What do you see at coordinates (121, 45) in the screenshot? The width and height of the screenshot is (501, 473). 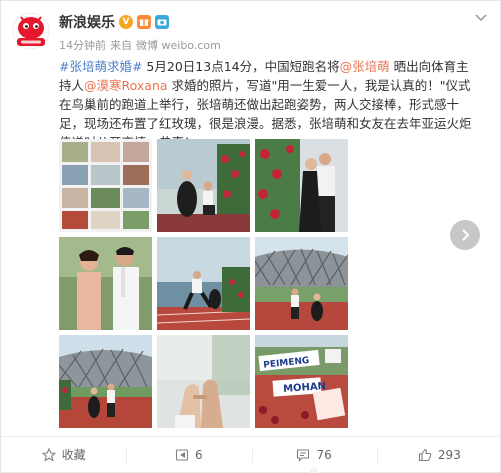 I see `source-prefix: 来自` at bounding box center [121, 45].